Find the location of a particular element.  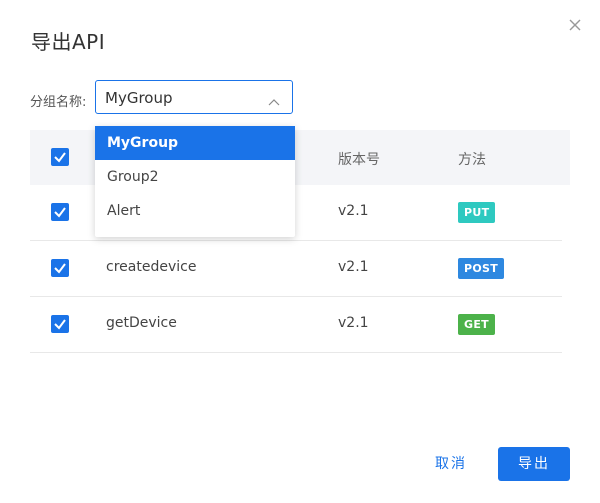

api-name: getDevice is located at coordinates (141, 323).